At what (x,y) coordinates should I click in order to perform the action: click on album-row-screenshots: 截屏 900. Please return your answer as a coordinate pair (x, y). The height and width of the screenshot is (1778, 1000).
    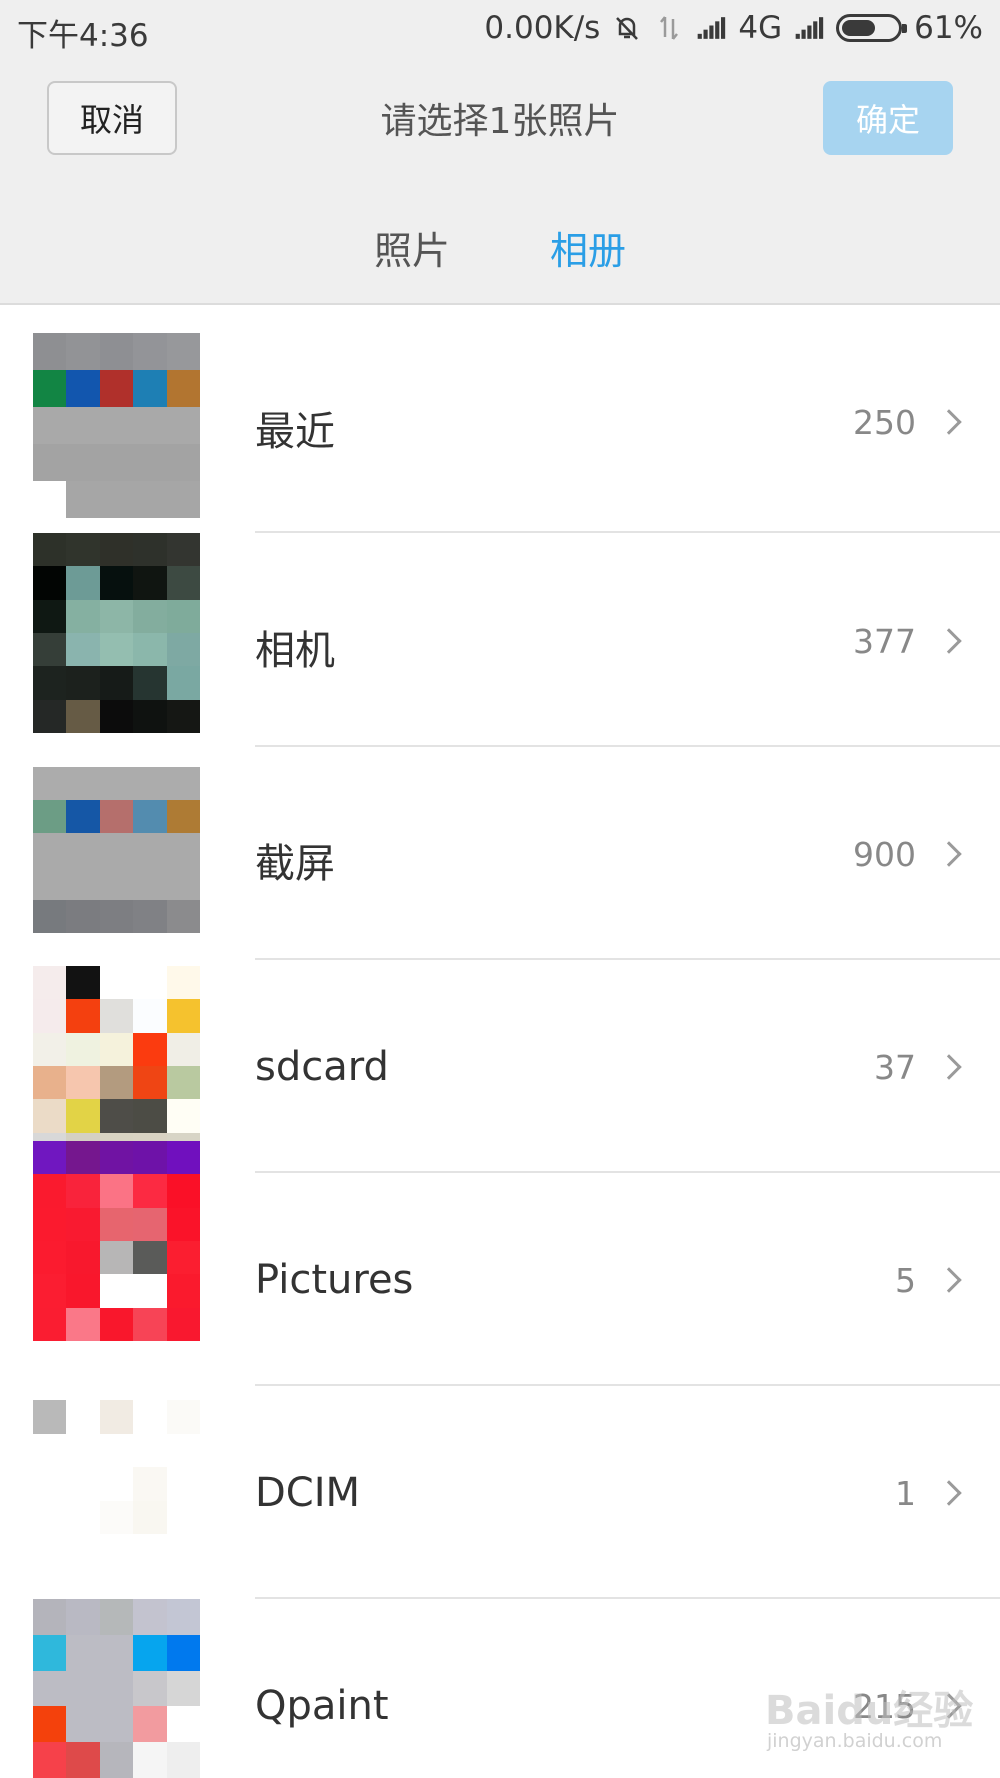
    Looking at the image, I should click on (500, 853).